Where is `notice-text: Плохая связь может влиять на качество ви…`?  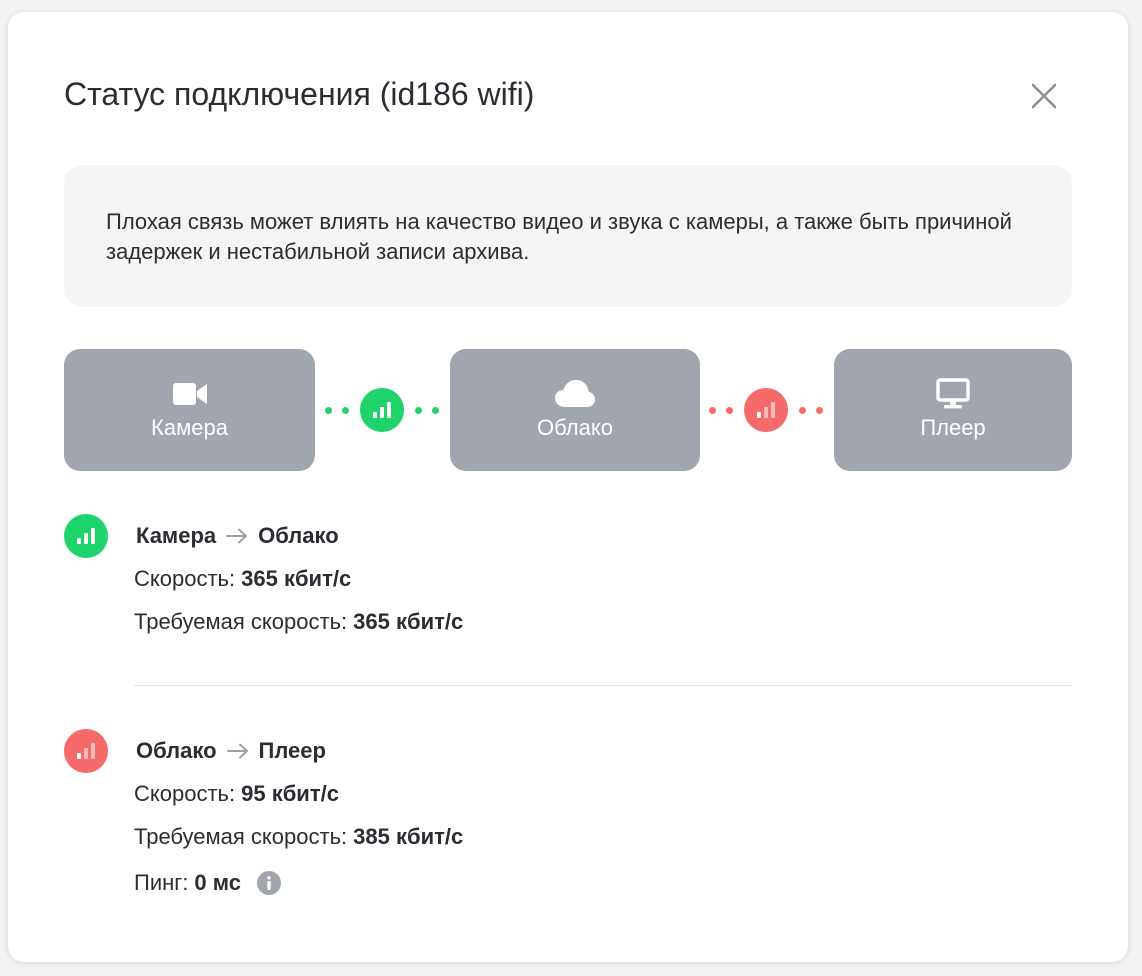 notice-text: Плохая связь может влиять на качество ви… is located at coordinates (559, 236).